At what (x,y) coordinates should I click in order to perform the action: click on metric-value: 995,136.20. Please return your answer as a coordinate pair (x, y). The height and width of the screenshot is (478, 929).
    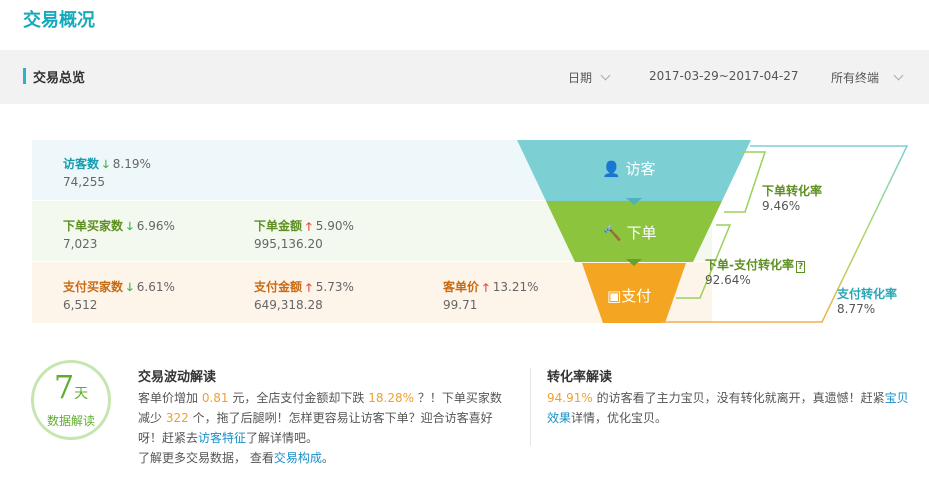
    Looking at the image, I should click on (288, 244).